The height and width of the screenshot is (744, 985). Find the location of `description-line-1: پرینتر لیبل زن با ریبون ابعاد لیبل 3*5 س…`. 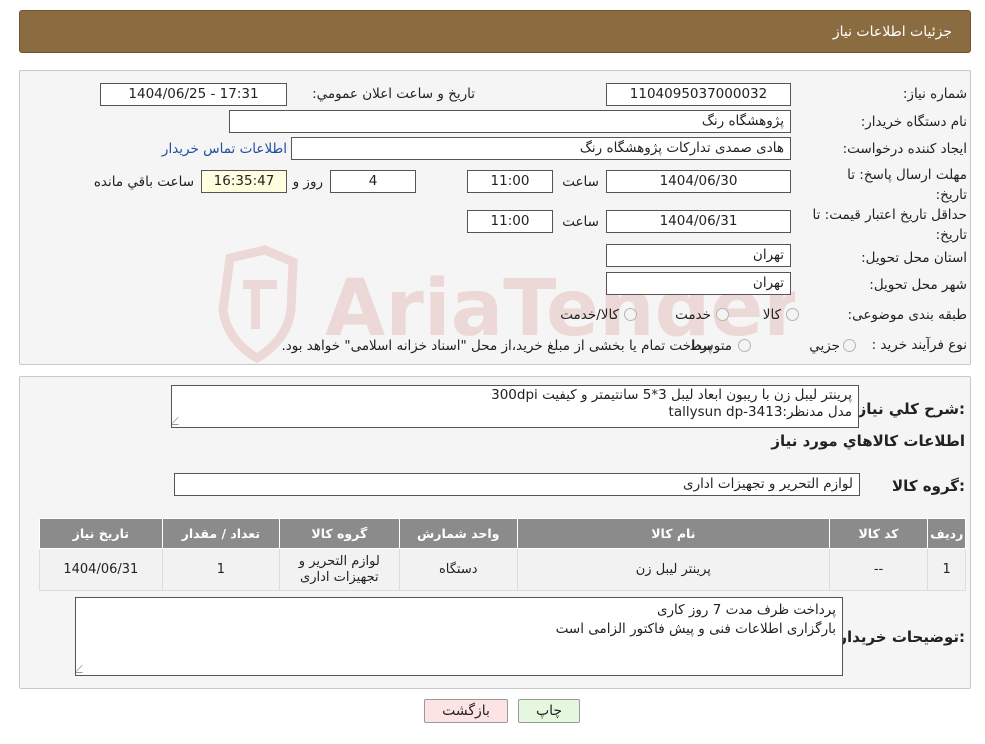

description-line-1: پرینتر لیبل زن با ریبون ابعاد لیبل 3*5 س… is located at coordinates (671, 395).